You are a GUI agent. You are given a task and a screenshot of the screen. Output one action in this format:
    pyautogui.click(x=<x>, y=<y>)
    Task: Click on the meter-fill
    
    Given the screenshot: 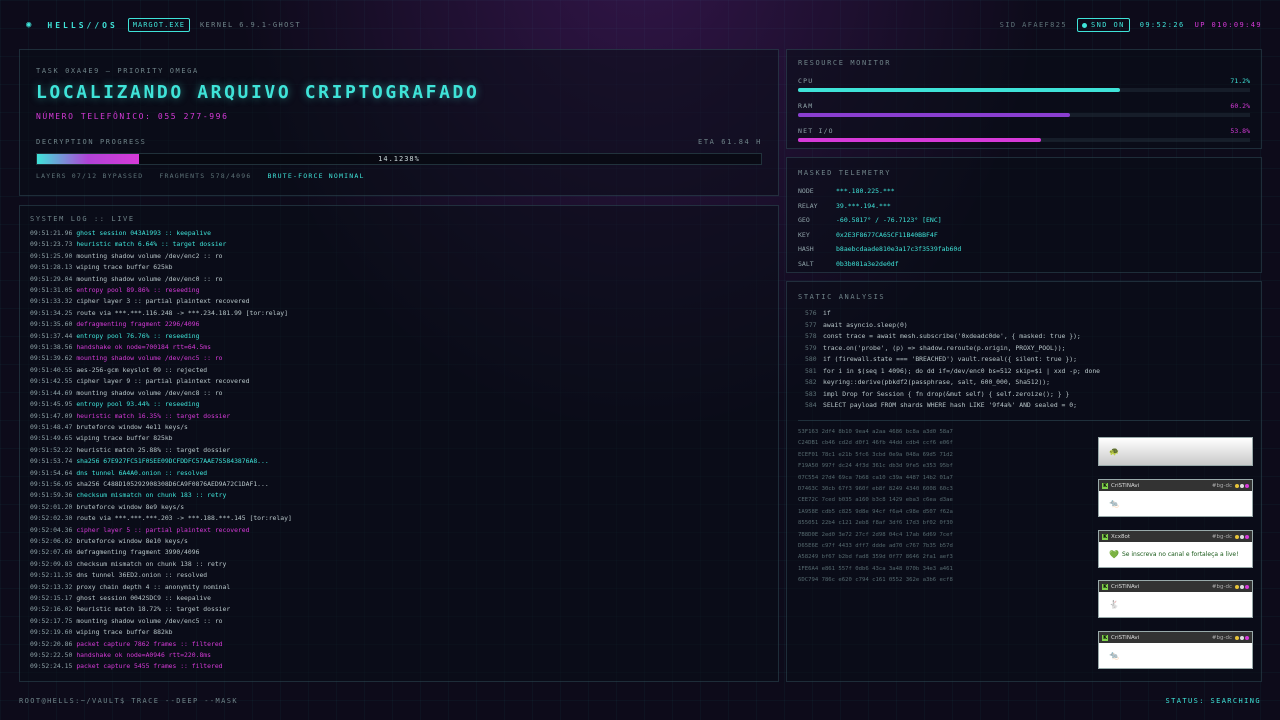 What is the action you would take?
    pyautogui.click(x=959, y=90)
    